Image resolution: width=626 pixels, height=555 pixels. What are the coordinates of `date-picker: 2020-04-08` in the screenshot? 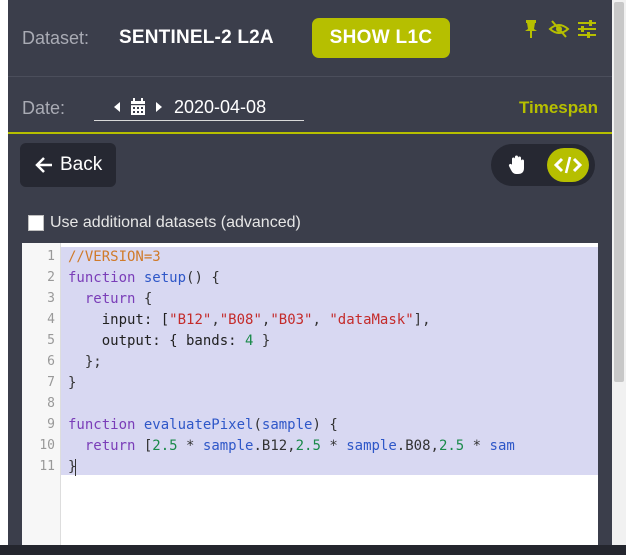 It's located at (199, 108).